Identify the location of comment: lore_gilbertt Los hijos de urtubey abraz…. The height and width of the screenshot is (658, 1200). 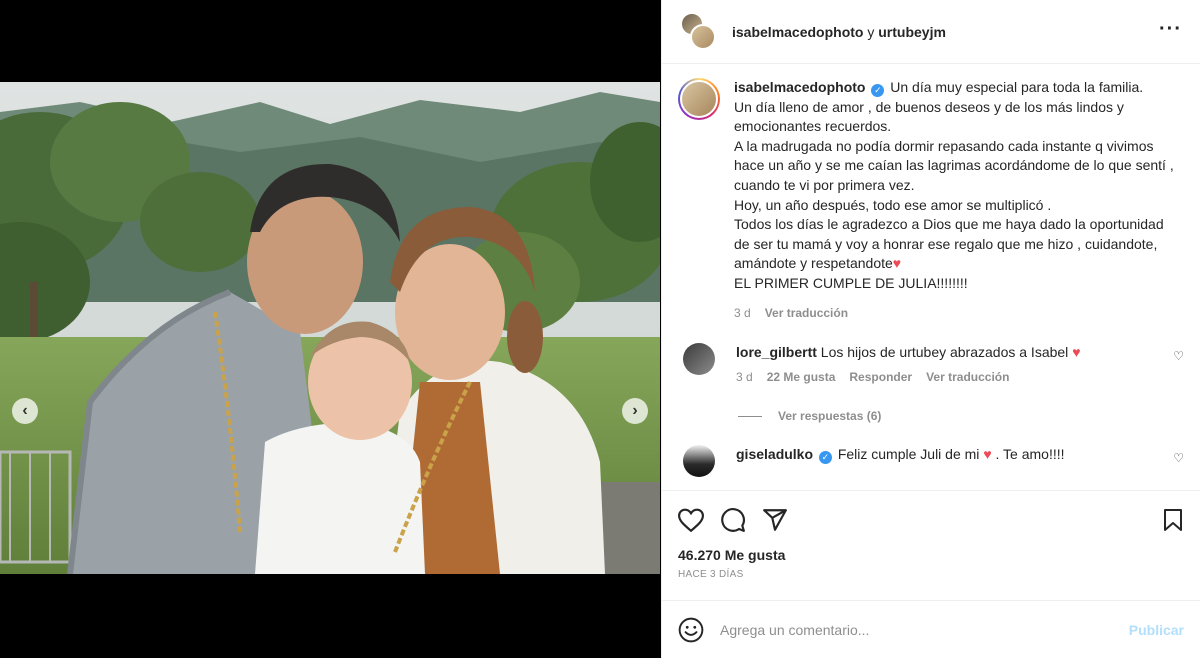
(931, 365).